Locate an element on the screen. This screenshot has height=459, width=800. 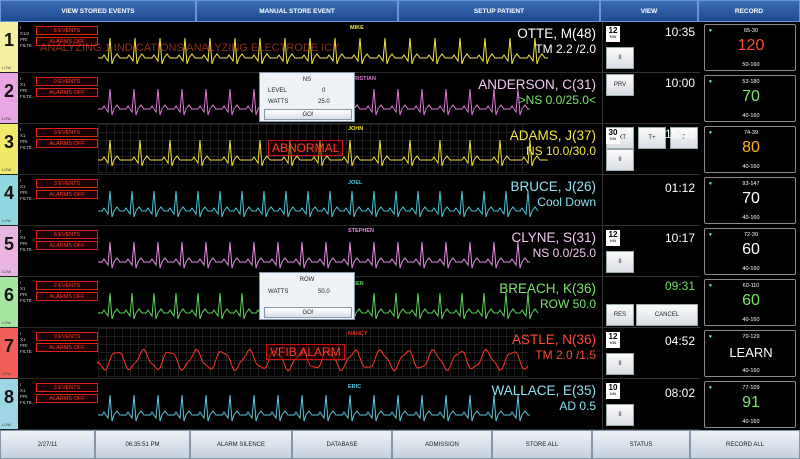
rate-range: 93-147 is located at coordinates (751, 184).